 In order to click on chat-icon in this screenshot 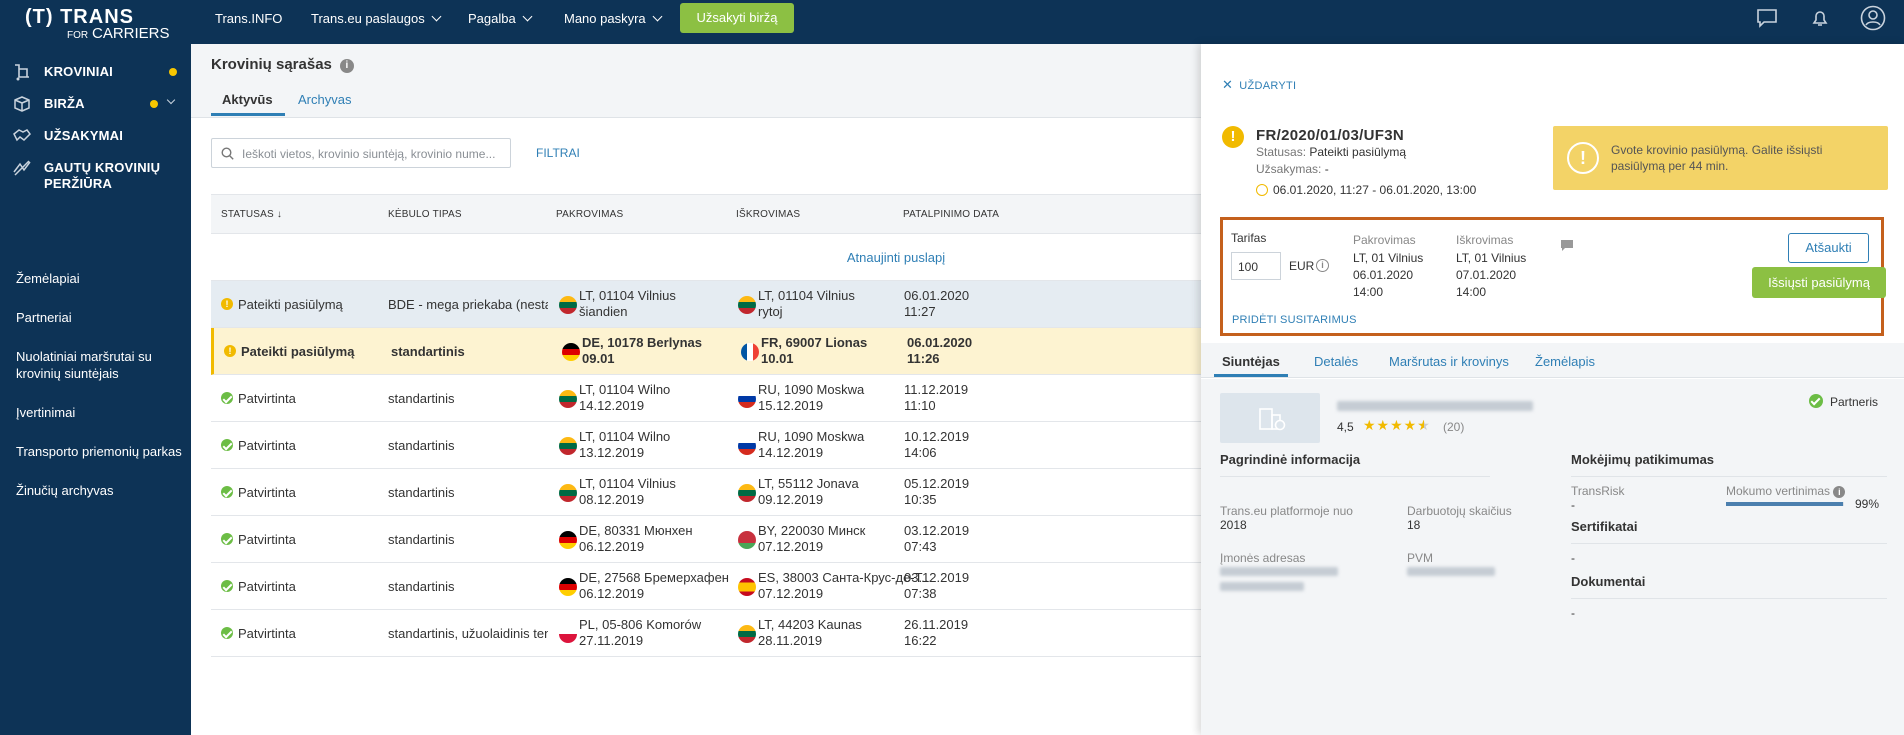, I will do `click(1767, 18)`.